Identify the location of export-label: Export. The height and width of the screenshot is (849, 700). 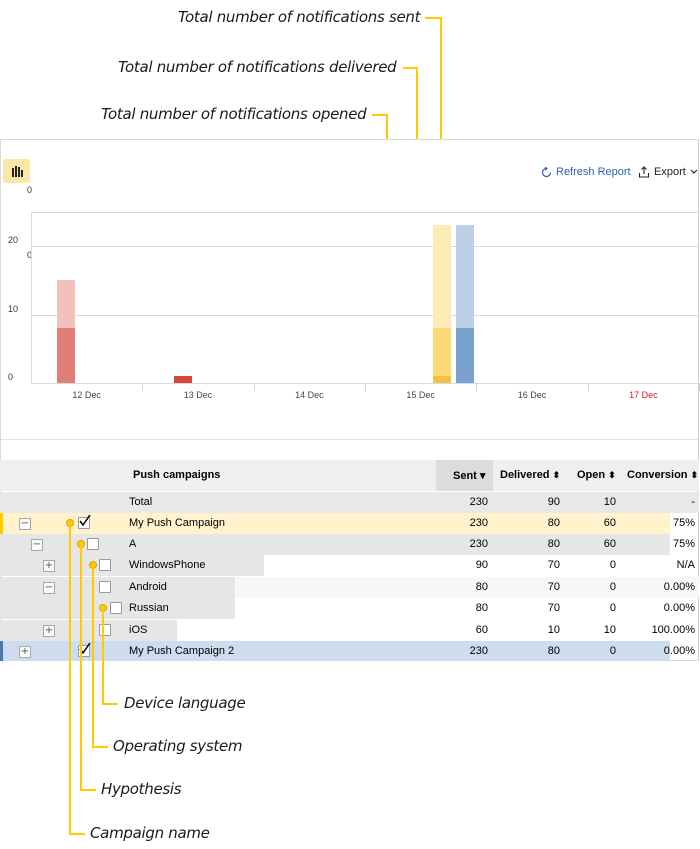
(670, 172).